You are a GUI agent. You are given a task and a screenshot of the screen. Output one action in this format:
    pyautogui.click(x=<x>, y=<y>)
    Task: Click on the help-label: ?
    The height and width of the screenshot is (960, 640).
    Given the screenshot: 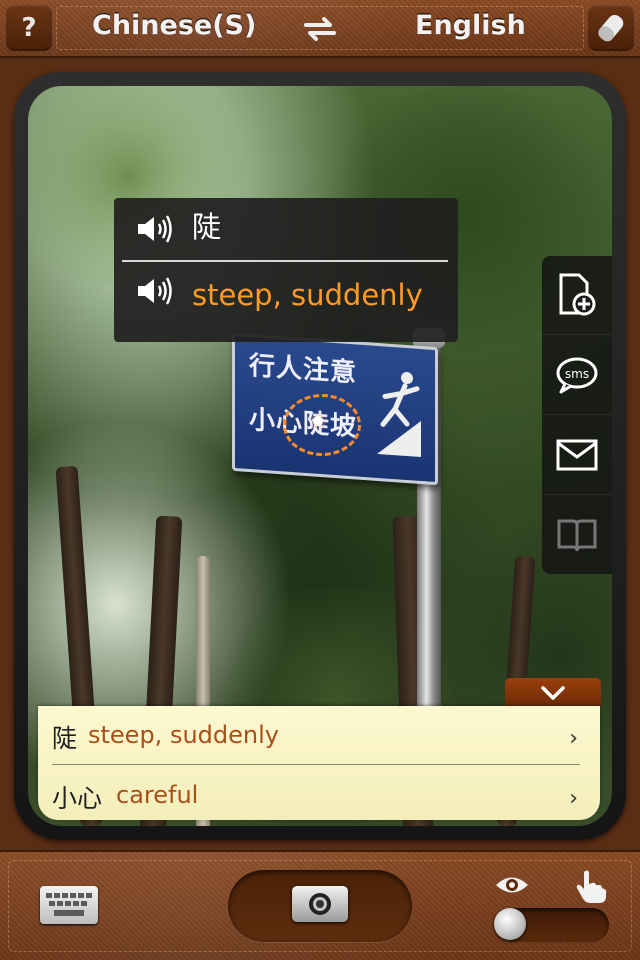 What is the action you would take?
    pyautogui.click(x=29, y=28)
    